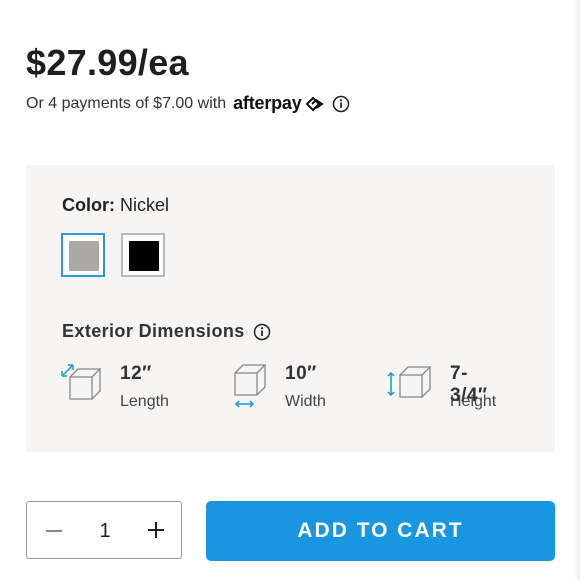  What do you see at coordinates (409, 382) in the screenshot?
I see `cube-height-icon` at bounding box center [409, 382].